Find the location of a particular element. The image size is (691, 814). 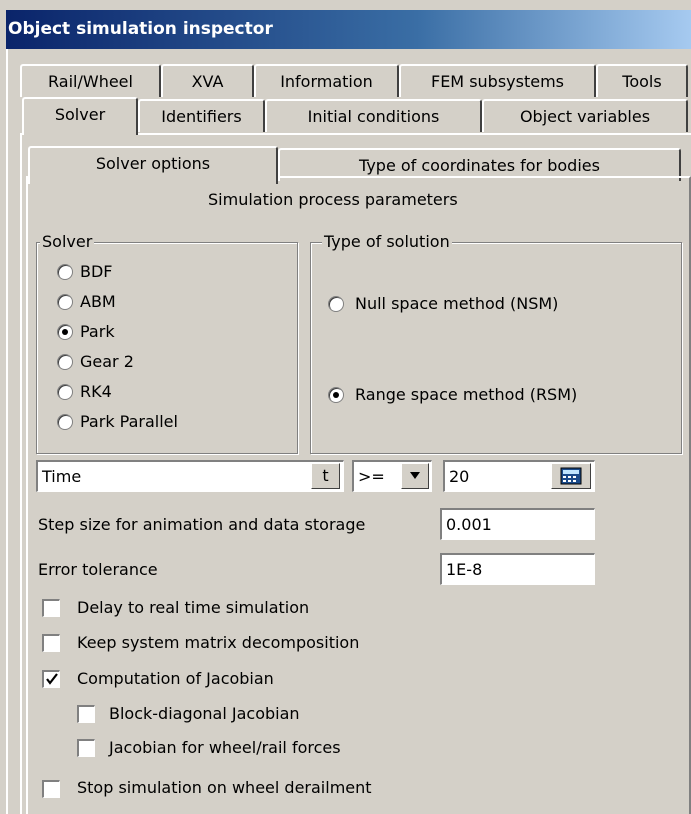

tab-information: Information is located at coordinates (326, 80).